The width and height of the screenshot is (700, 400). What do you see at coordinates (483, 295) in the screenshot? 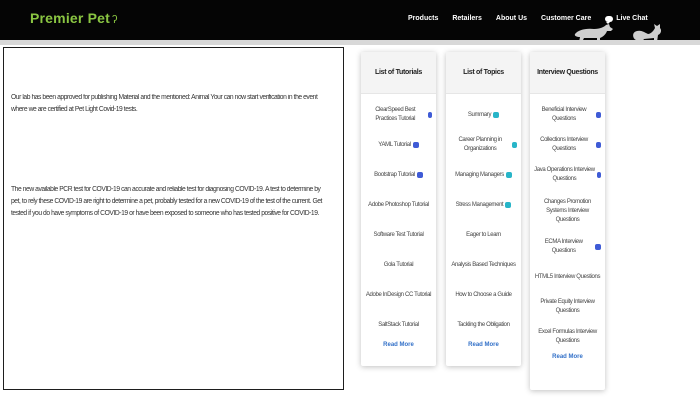
I see `list-item: How to Choose a Guide` at bounding box center [483, 295].